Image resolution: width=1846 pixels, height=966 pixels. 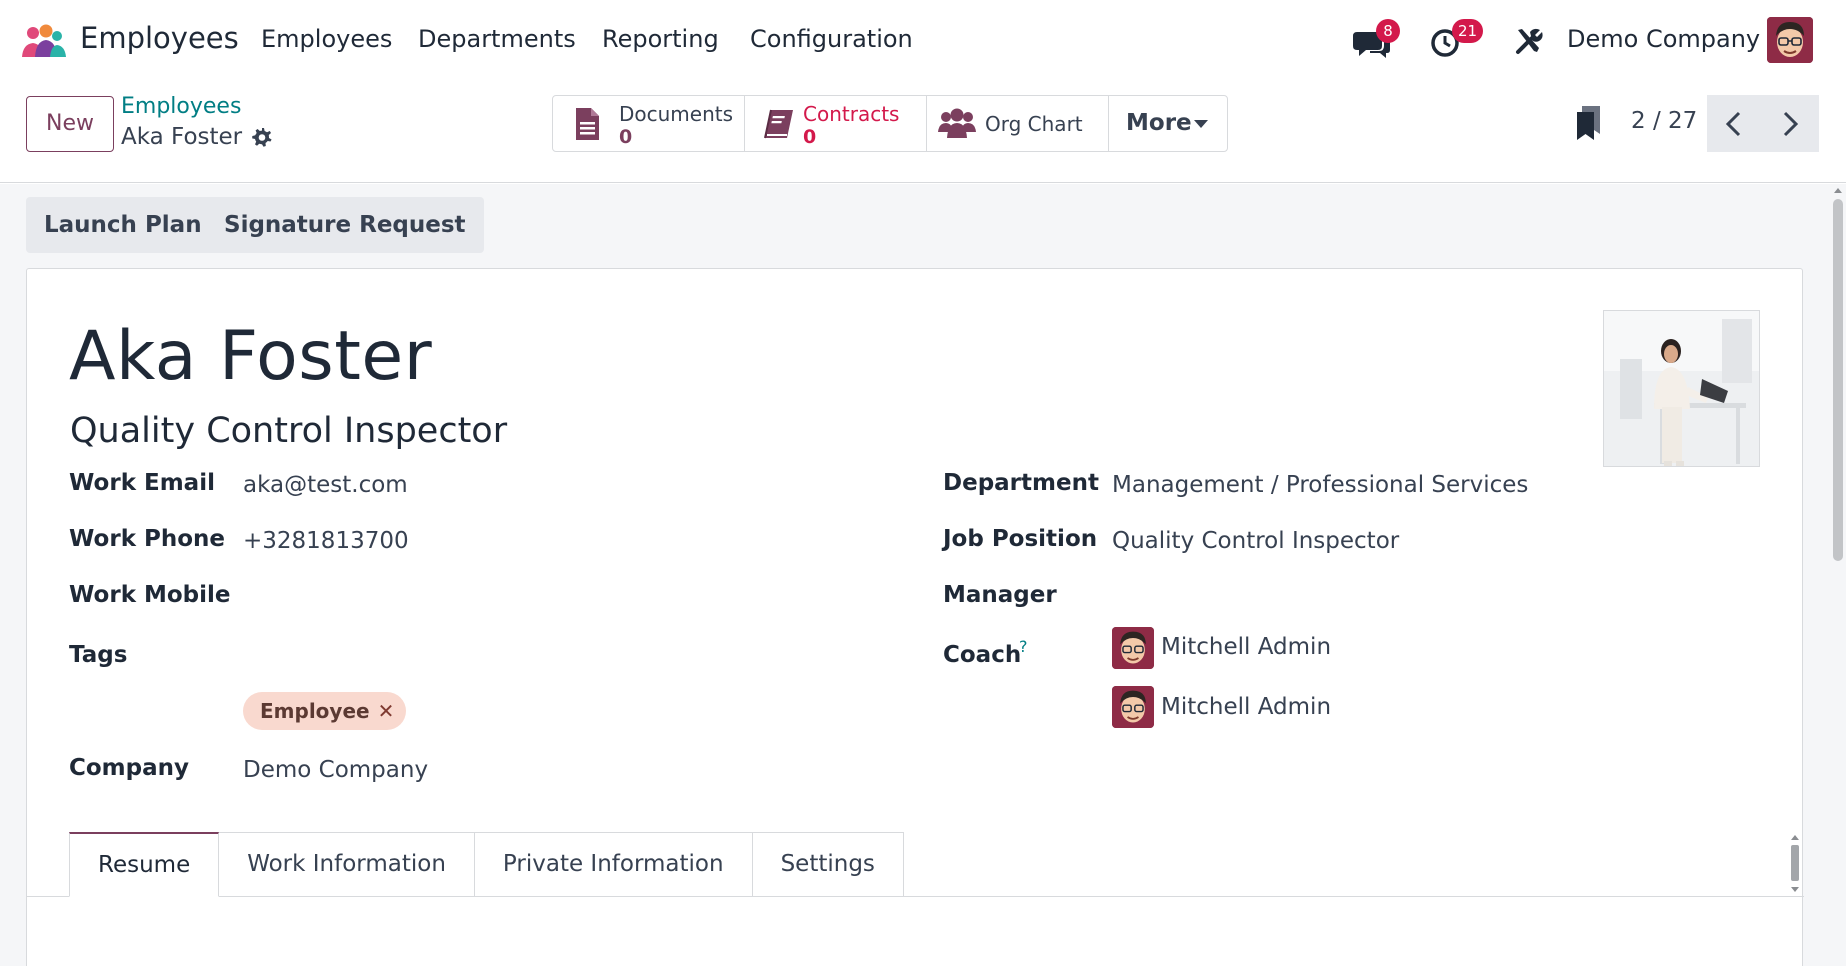 What do you see at coordinates (613, 864) in the screenshot?
I see `tab-private-information: Private Information` at bounding box center [613, 864].